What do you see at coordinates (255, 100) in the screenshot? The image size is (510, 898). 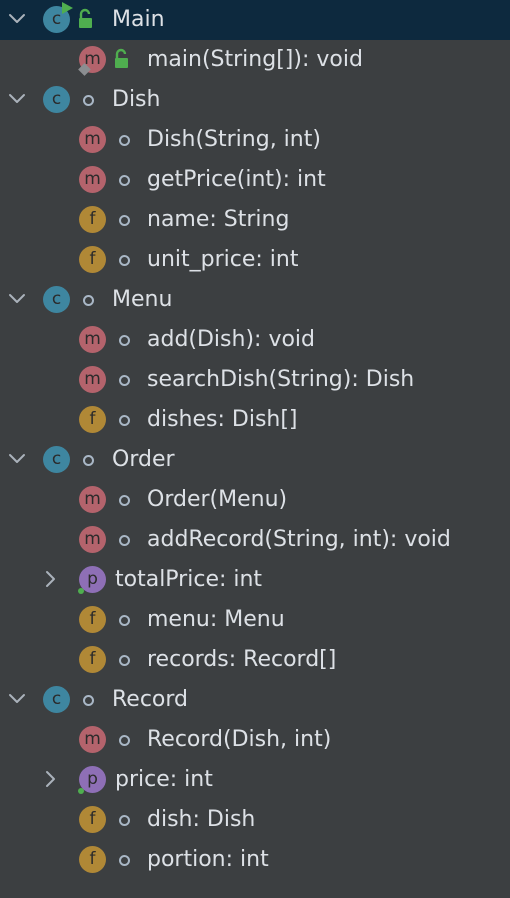 I see `tree-row-class-dish: c Dish` at bounding box center [255, 100].